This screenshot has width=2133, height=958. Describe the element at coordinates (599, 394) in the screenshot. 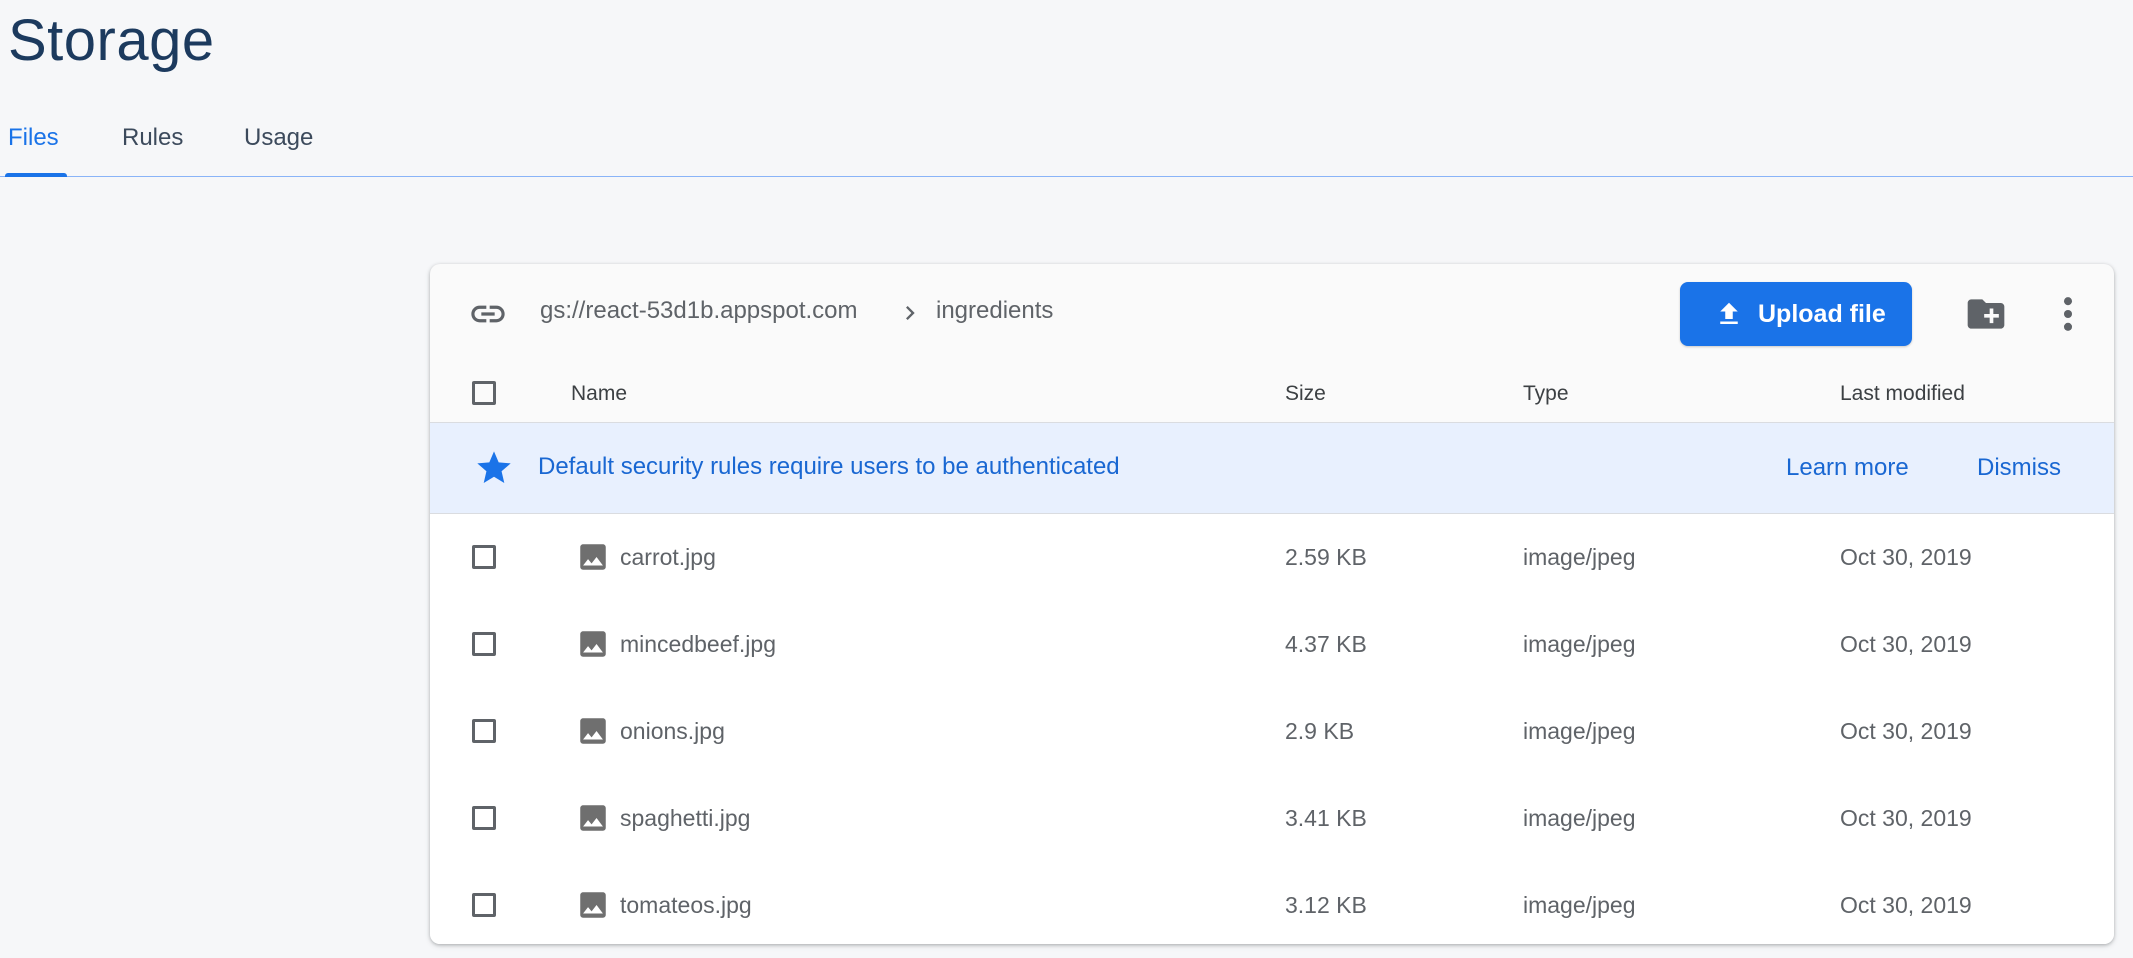

I see `column-header-name: Name` at that location.